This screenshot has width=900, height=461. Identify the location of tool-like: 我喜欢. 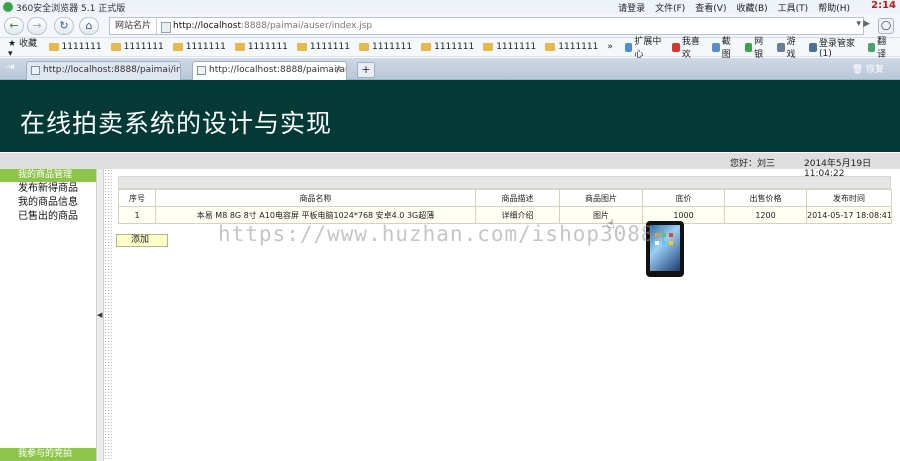
(688, 47).